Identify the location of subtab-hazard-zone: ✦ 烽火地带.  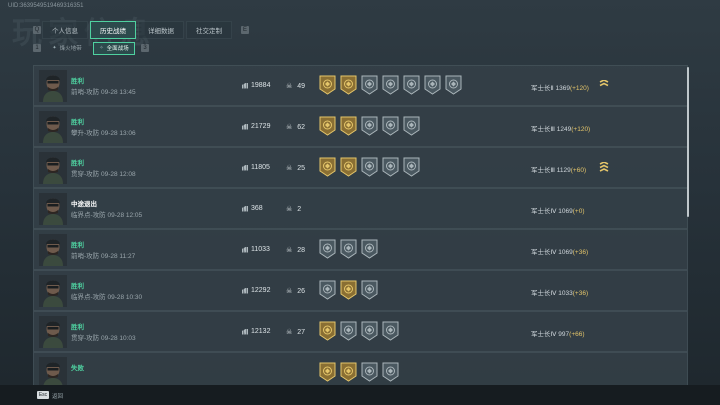
(67, 48).